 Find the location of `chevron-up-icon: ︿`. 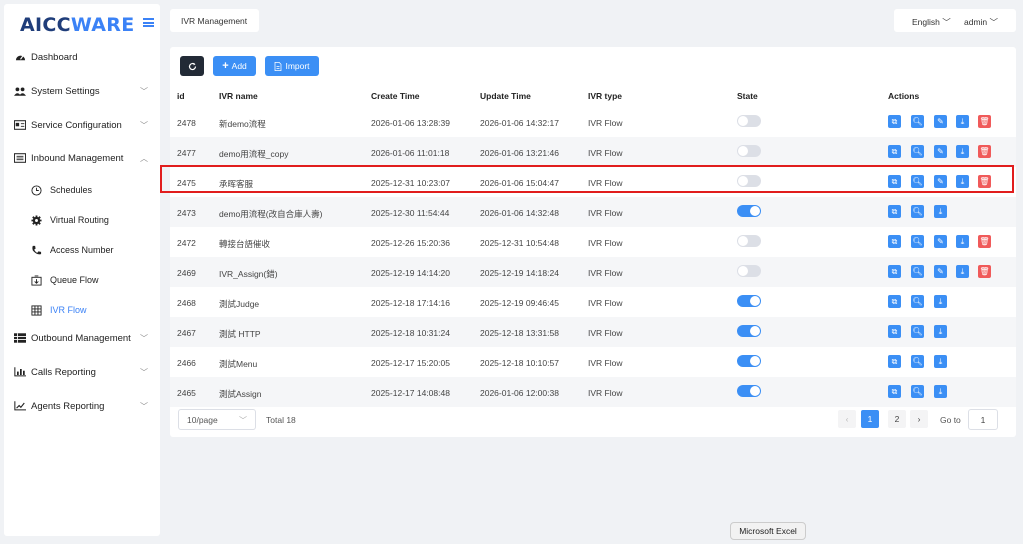

chevron-up-icon: ︿ is located at coordinates (144, 158).